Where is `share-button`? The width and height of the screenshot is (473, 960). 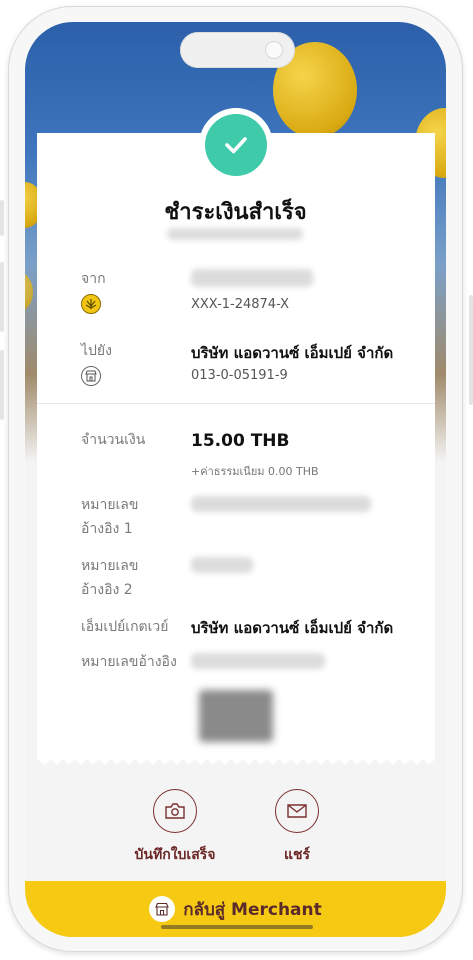 share-button is located at coordinates (297, 811).